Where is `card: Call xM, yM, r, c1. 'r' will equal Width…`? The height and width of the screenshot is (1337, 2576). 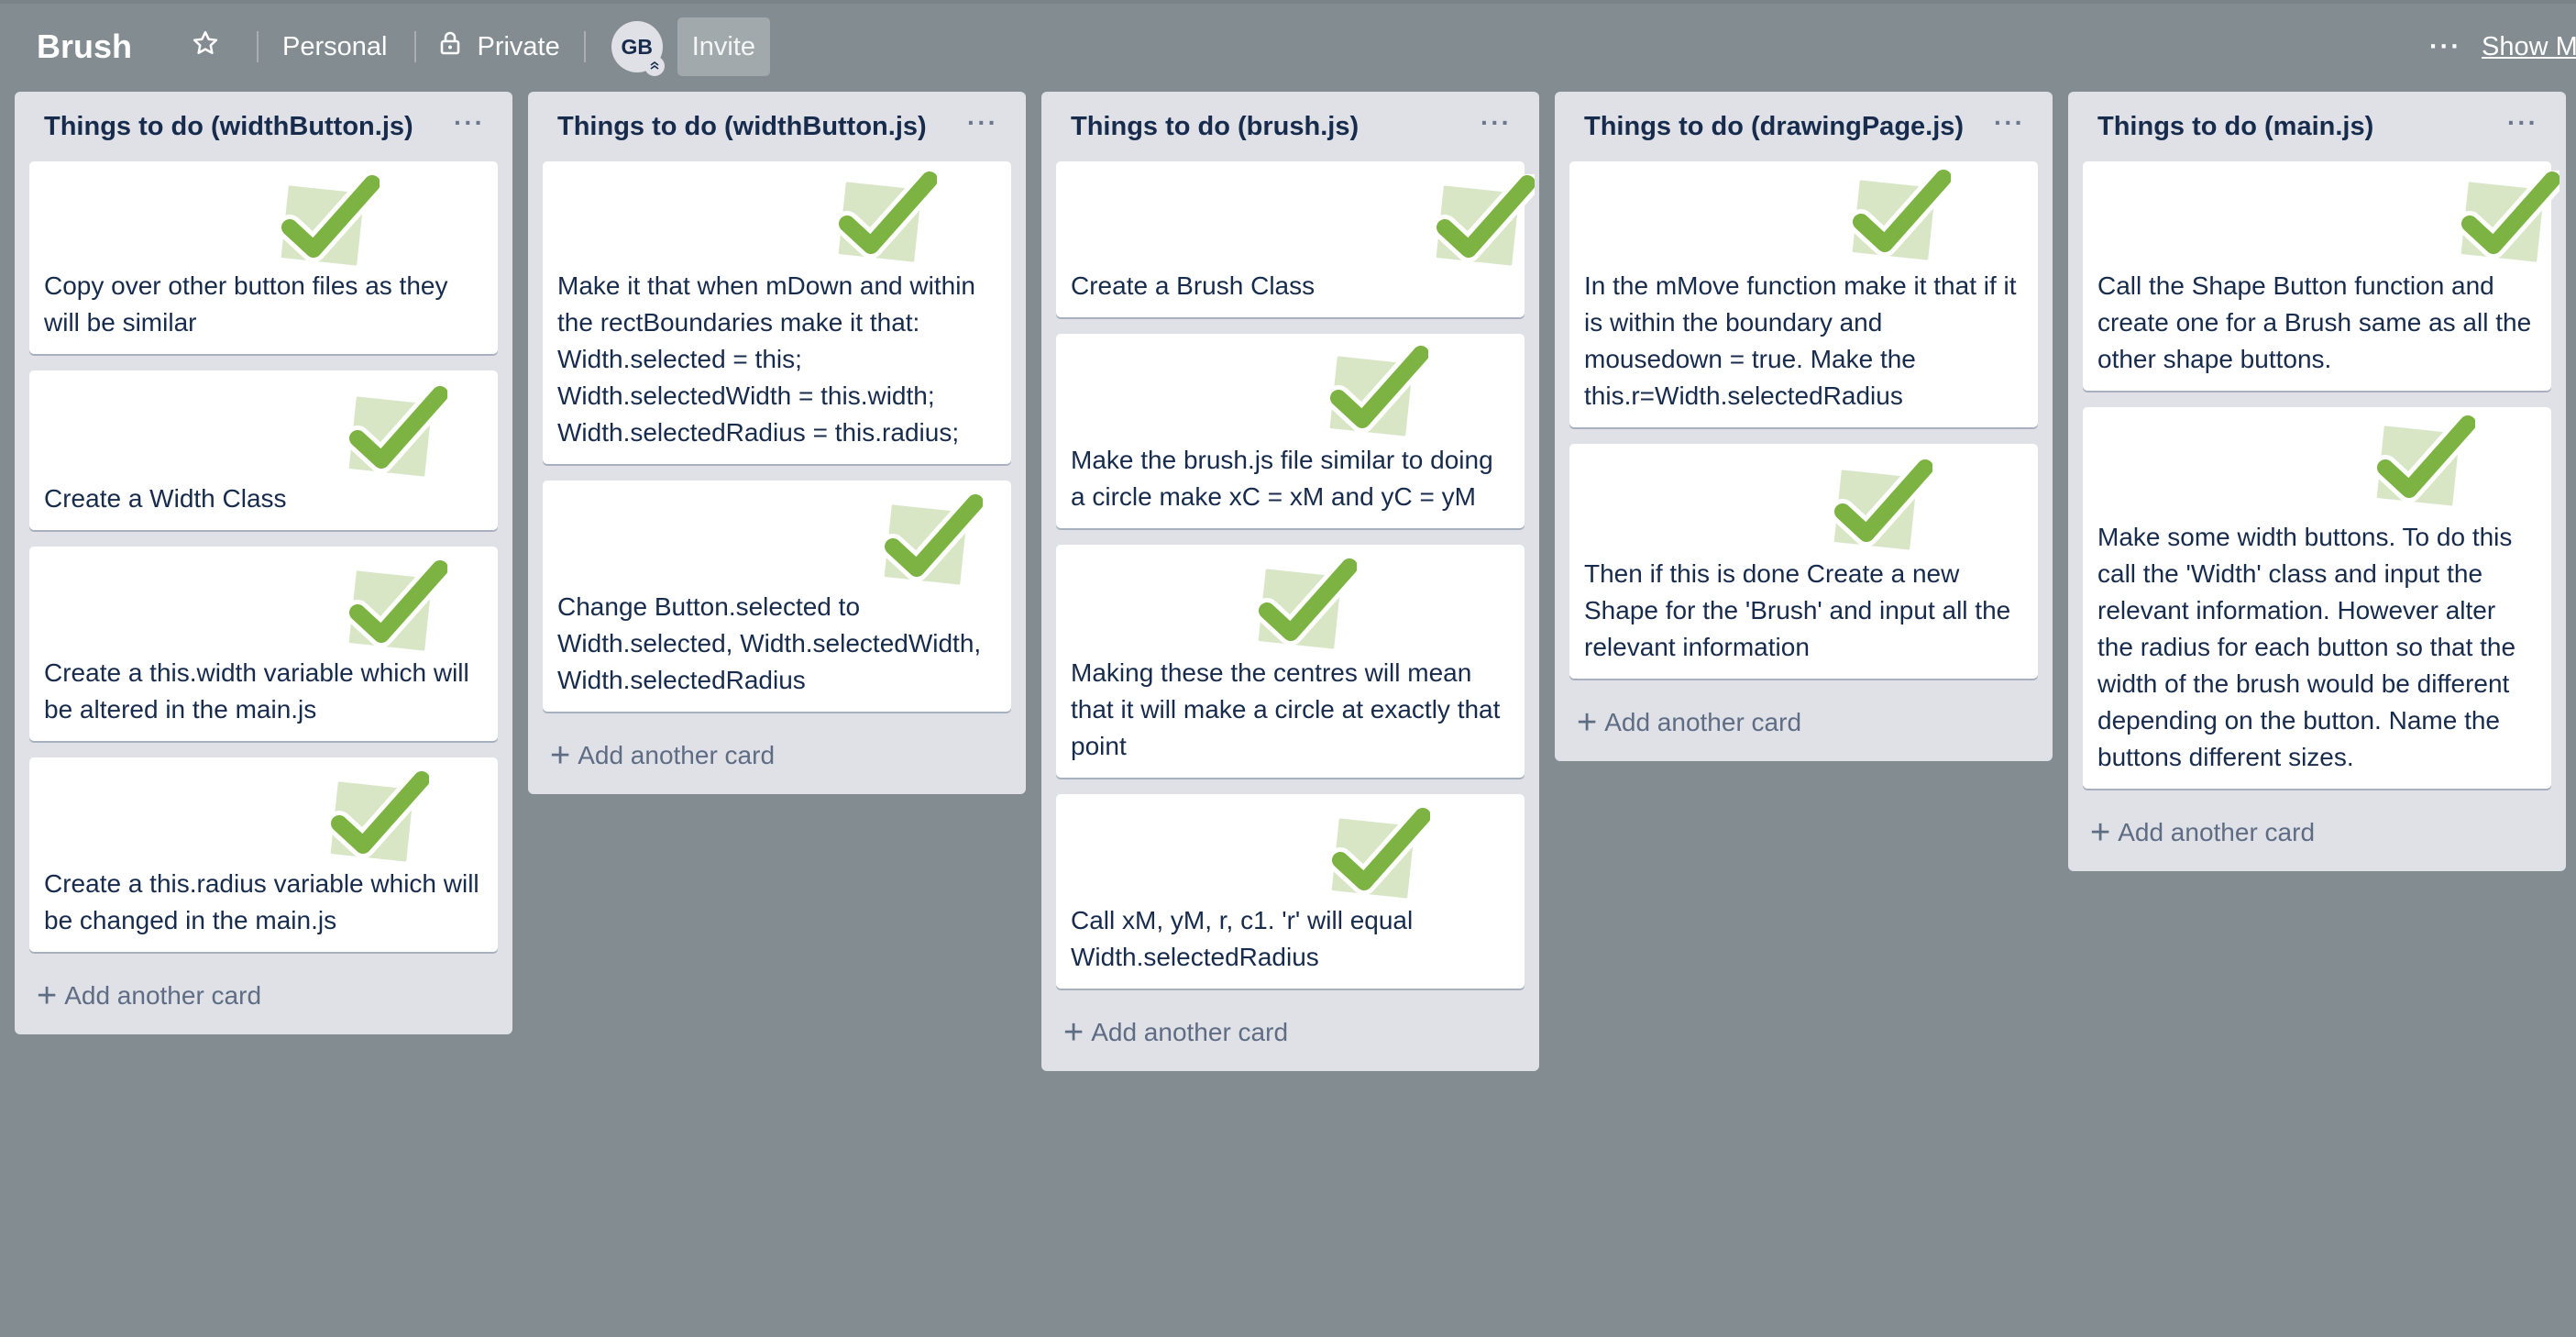 card: Call xM, yM, r, c1. 'r' will equal Width… is located at coordinates (1290, 891).